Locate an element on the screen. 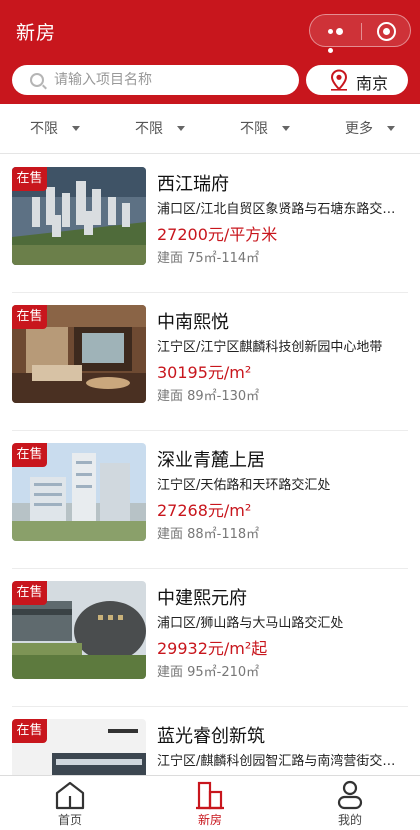 The height and width of the screenshot is (830, 420). listing-address: 江宁区/麒麟科创园智汇路与南湾营街交汇处 is located at coordinates (282, 761).